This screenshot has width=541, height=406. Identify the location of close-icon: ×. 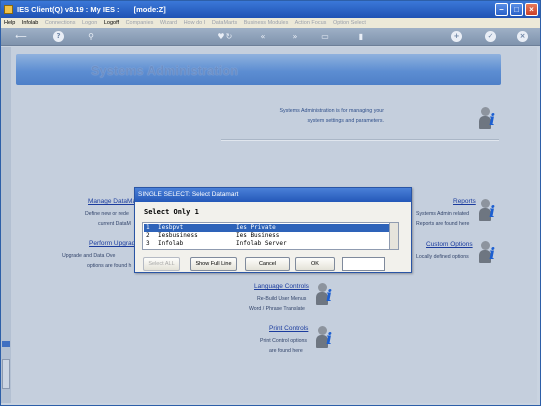
(522, 36).